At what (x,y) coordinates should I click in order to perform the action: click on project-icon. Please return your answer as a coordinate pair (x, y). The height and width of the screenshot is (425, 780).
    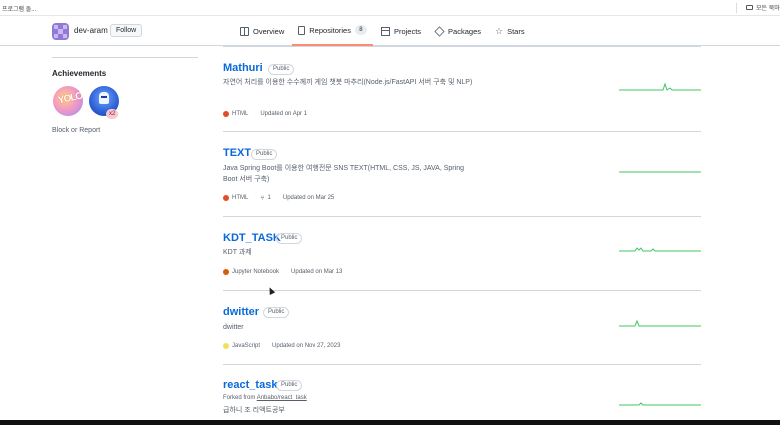
    Looking at the image, I should click on (385, 31).